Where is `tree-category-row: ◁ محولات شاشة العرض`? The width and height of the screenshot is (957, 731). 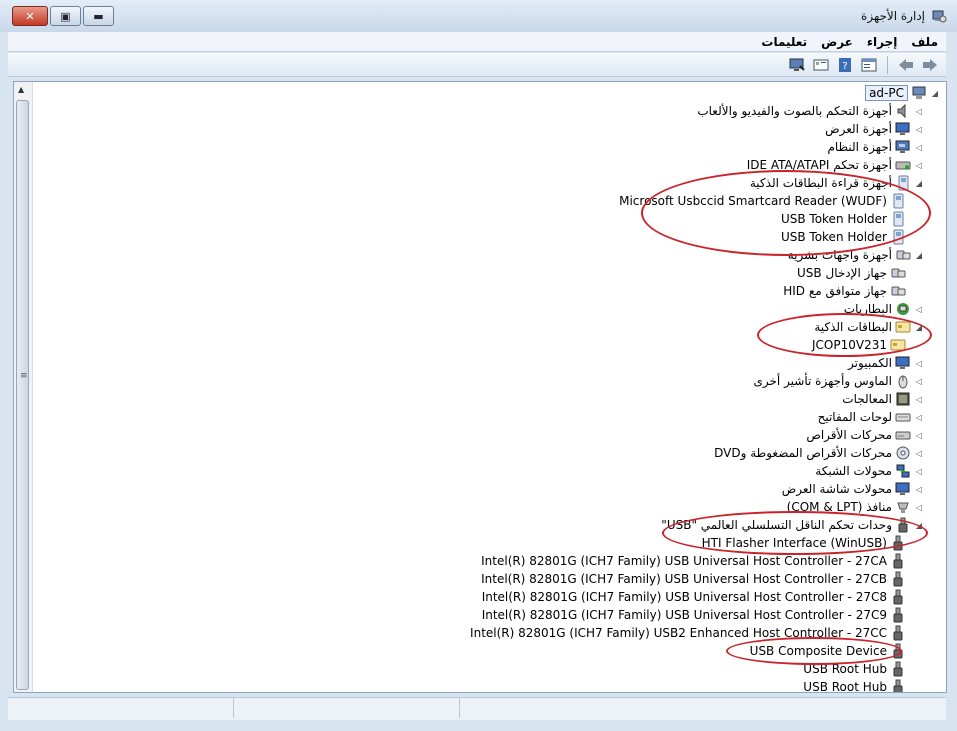
tree-category-row: ◁ محولات شاشة العرض is located at coordinates (853, 489).